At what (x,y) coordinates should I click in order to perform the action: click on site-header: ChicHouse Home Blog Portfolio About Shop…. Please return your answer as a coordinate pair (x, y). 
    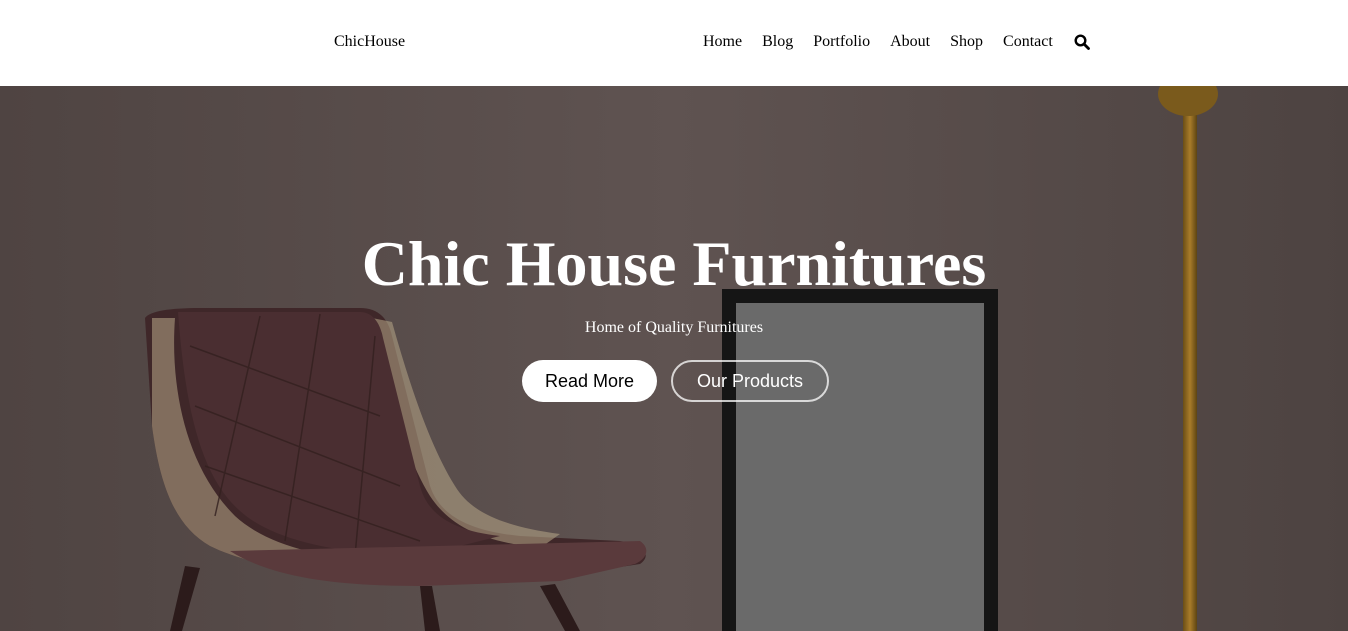
    Looking at the image, I should click on (674, 43).